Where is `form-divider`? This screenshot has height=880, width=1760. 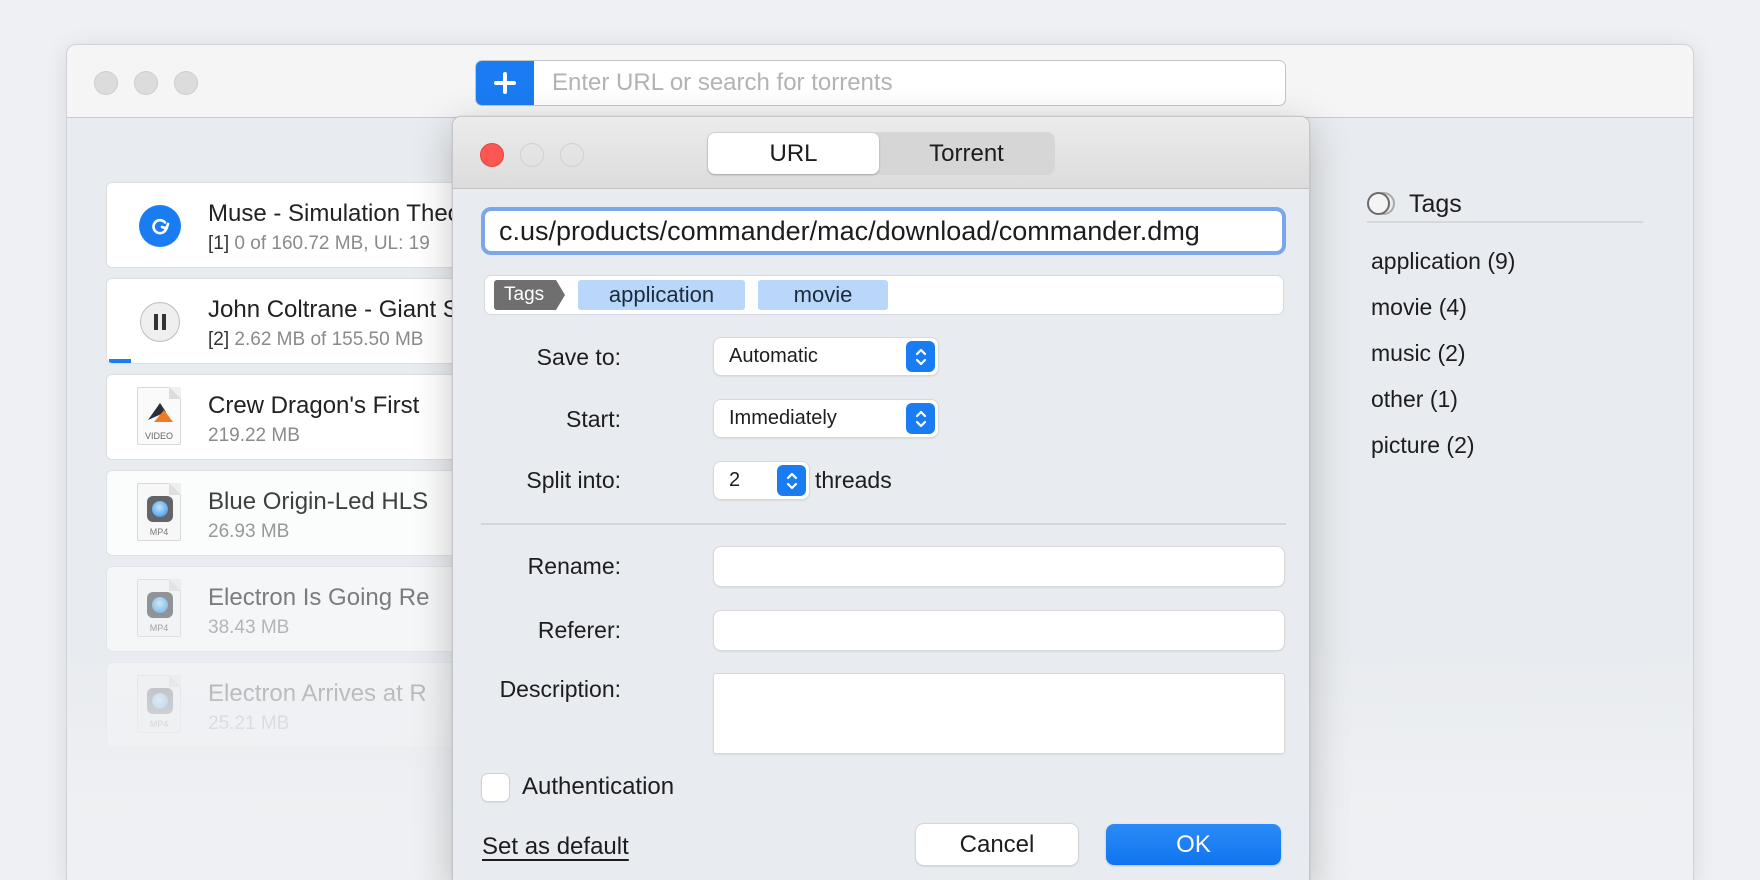
form-divider is located at coordinates (883, 524).